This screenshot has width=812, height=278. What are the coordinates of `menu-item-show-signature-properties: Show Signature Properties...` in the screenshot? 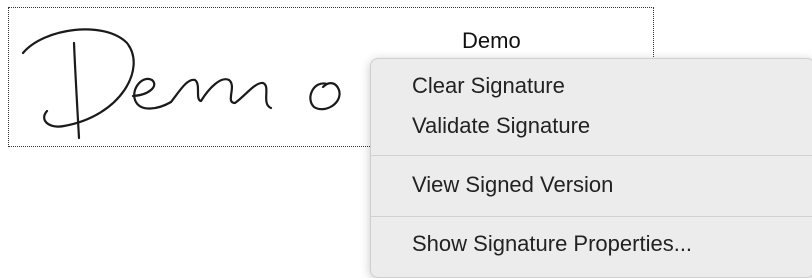 It's located at (552, 244).